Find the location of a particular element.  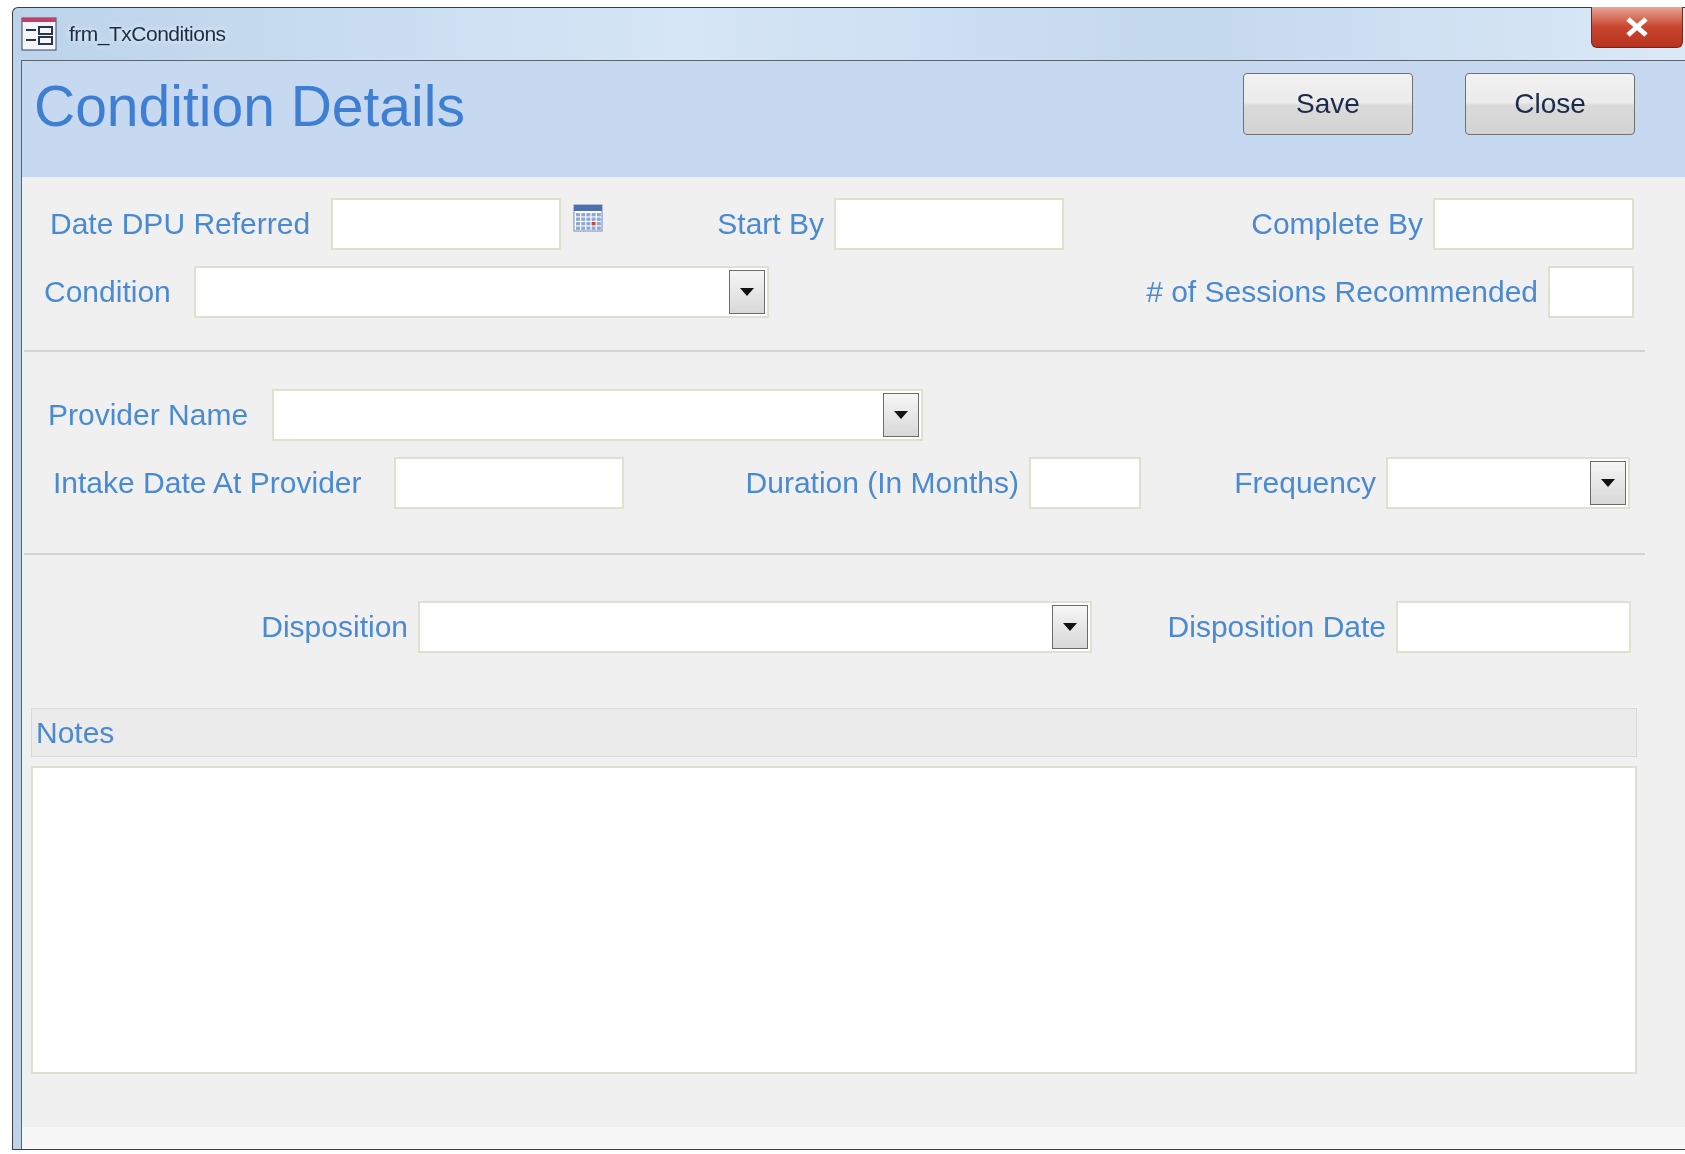

form-title: Condition Details is located at coordinates (249, 106).